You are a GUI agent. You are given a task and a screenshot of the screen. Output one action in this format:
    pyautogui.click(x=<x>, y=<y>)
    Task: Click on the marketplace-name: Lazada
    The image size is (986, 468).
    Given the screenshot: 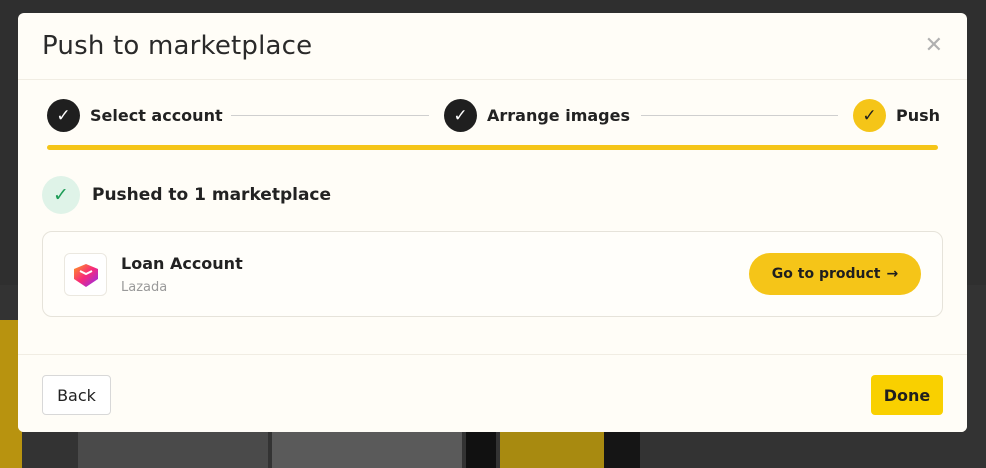 What is the action you would take?
    pyautogui.click(x=144, y=287)
    